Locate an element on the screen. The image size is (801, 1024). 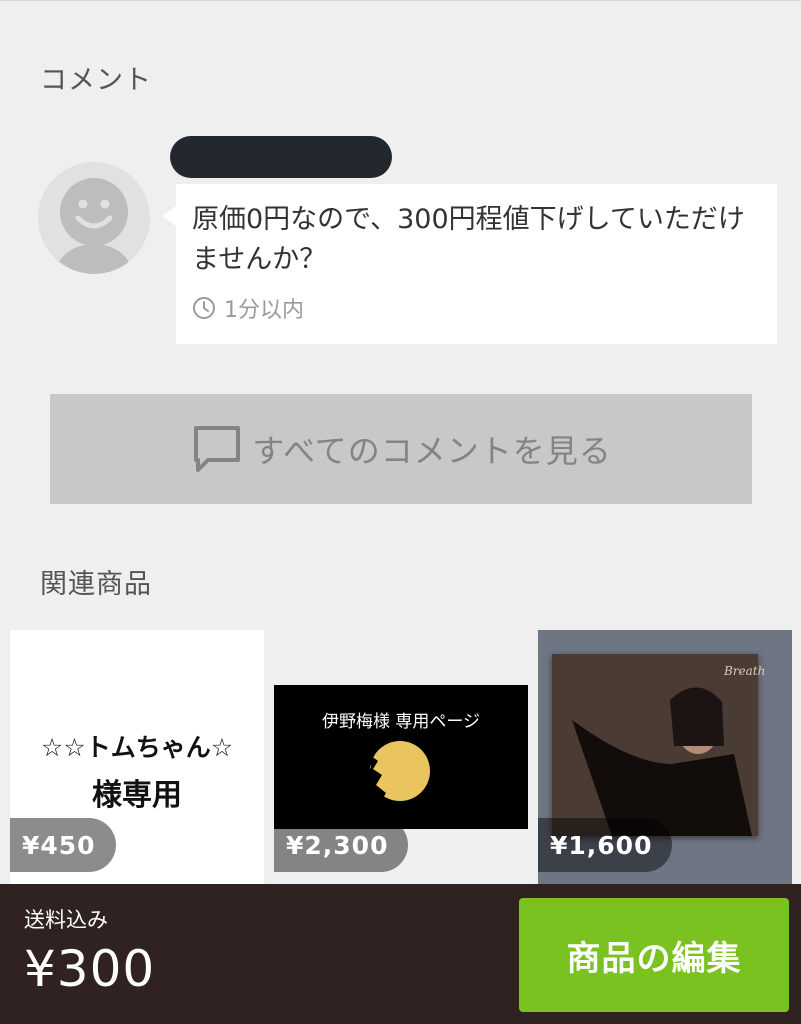
product-3-cd-cover: Breath is located at coordinates (658, 745).